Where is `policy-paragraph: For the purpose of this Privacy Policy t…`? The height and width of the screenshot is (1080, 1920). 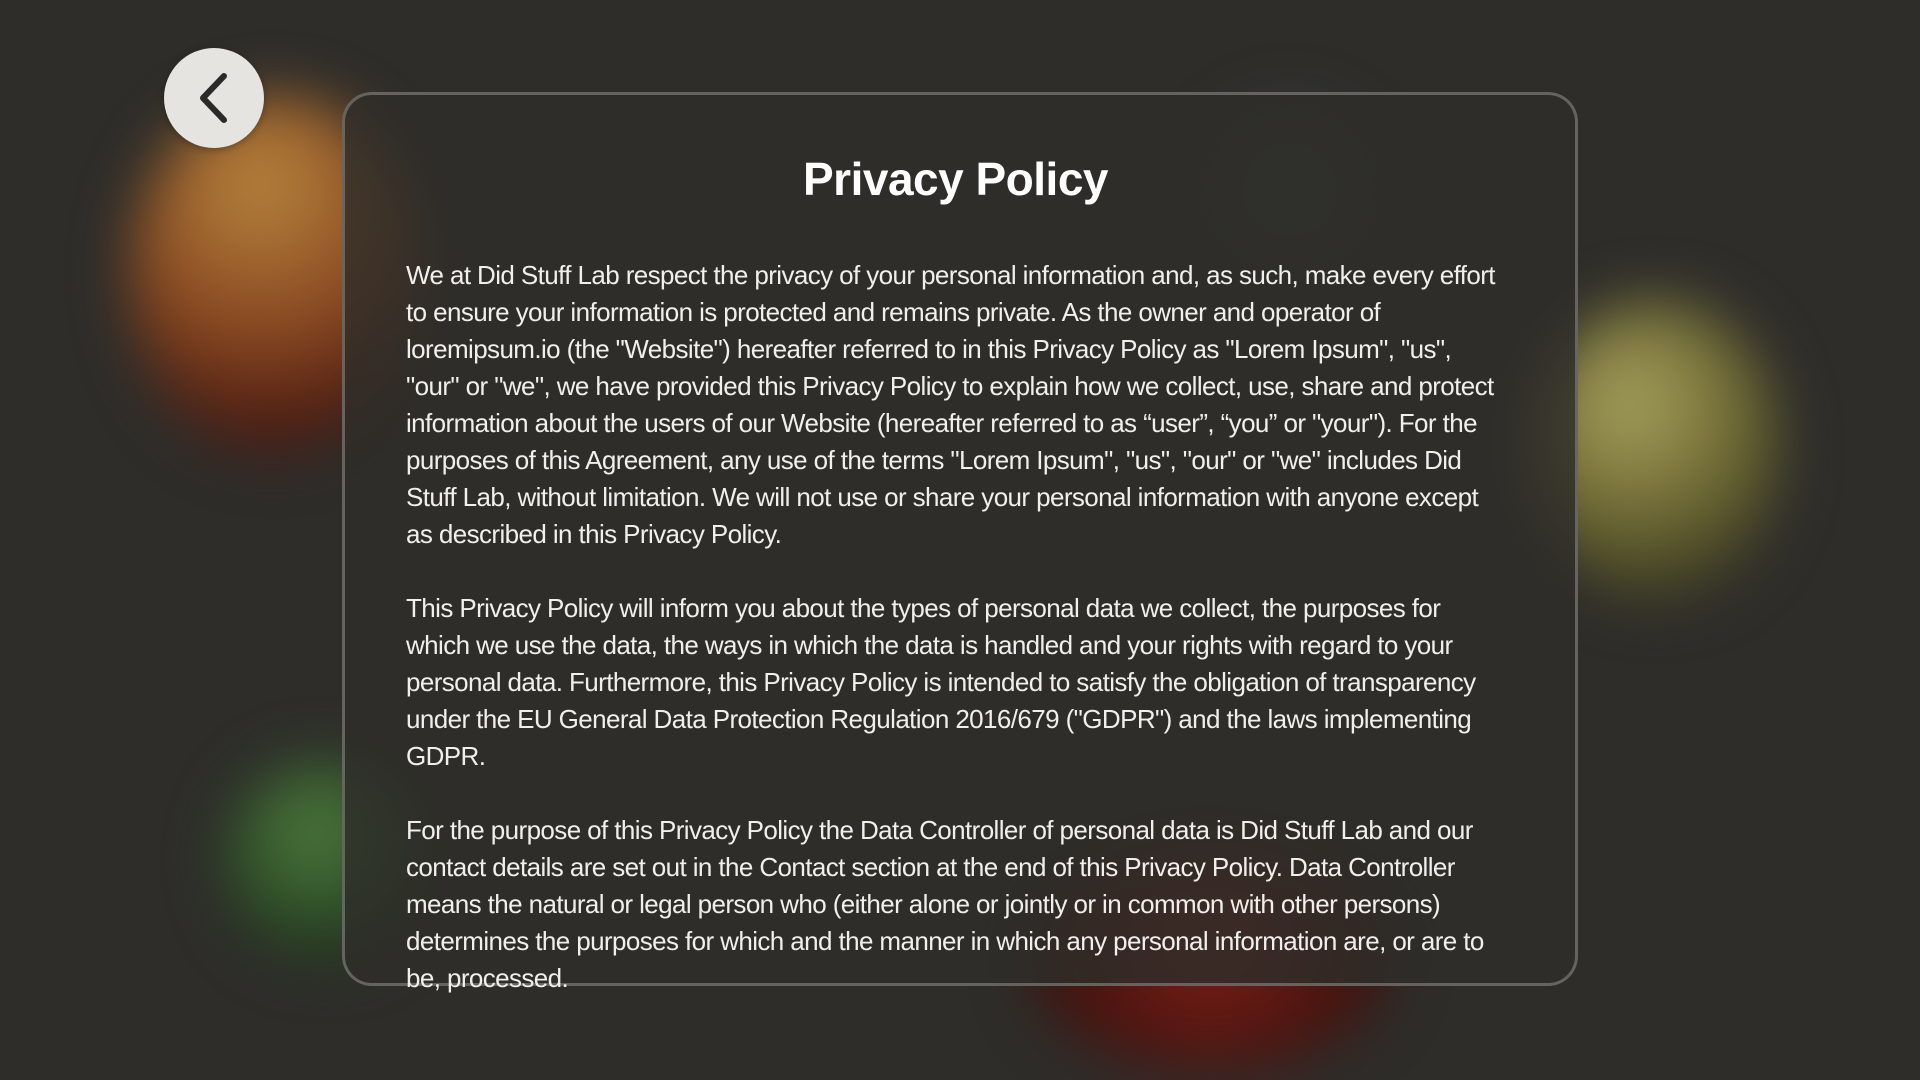
policy-paragraph: For the purpose of this Privacy Policy t… is located at coordinates (945, 904).